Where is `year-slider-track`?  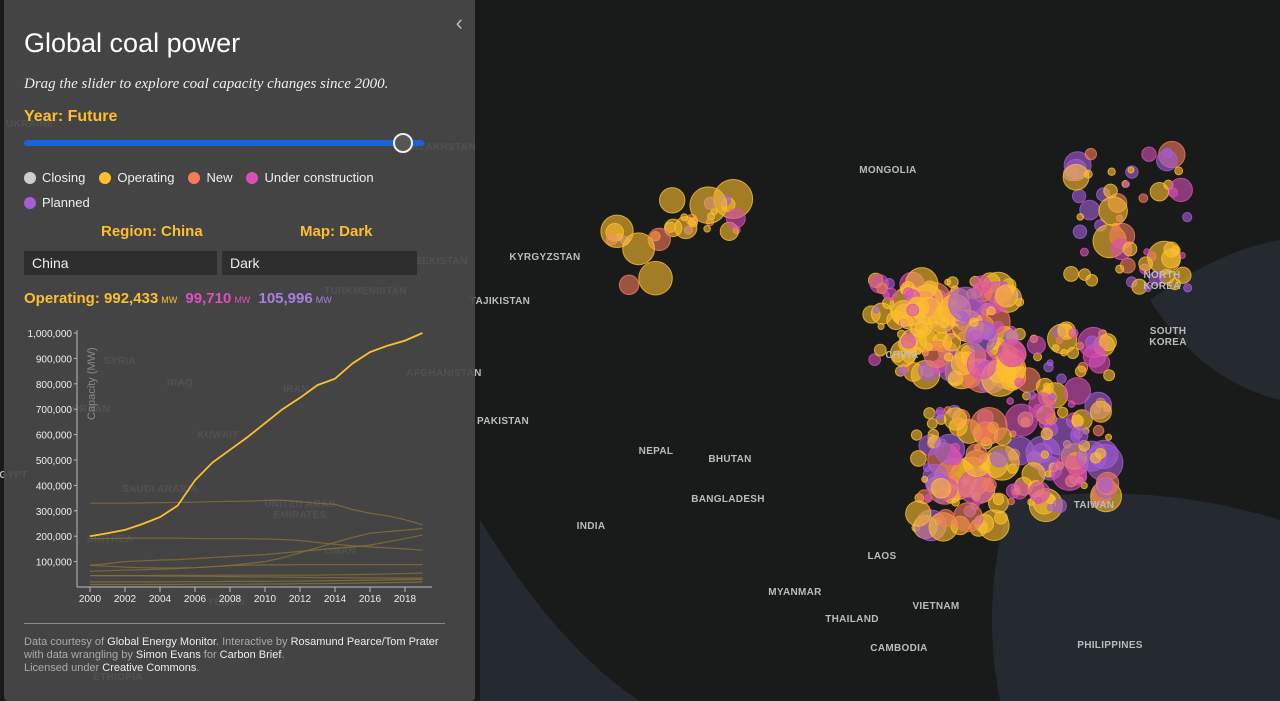
year-slider-track is located at coordinates (224, 143).